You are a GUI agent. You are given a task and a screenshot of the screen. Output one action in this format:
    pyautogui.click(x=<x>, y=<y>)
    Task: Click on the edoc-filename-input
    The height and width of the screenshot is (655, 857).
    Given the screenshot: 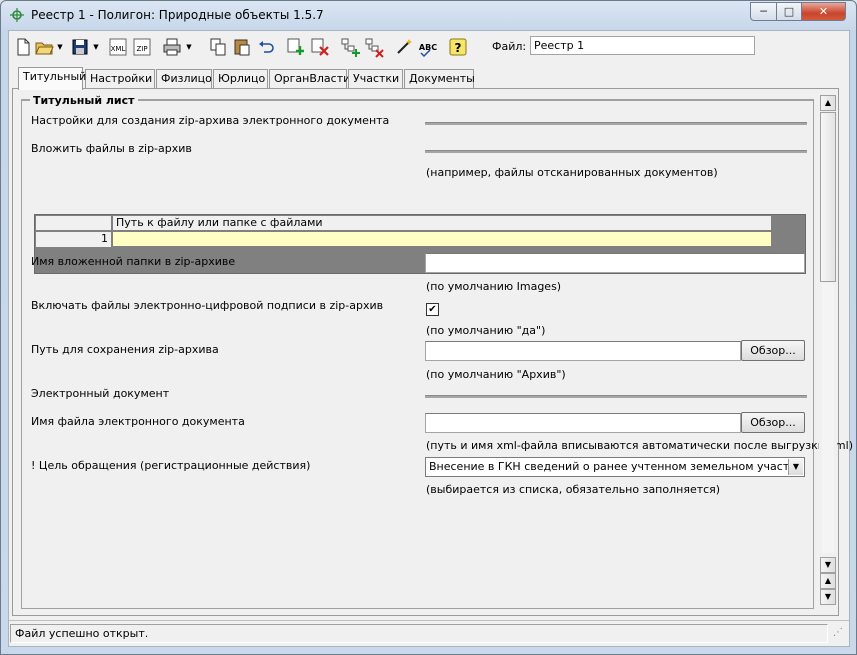 What is the action you would take?
    pyautogui.click(x=583, y=423)
    